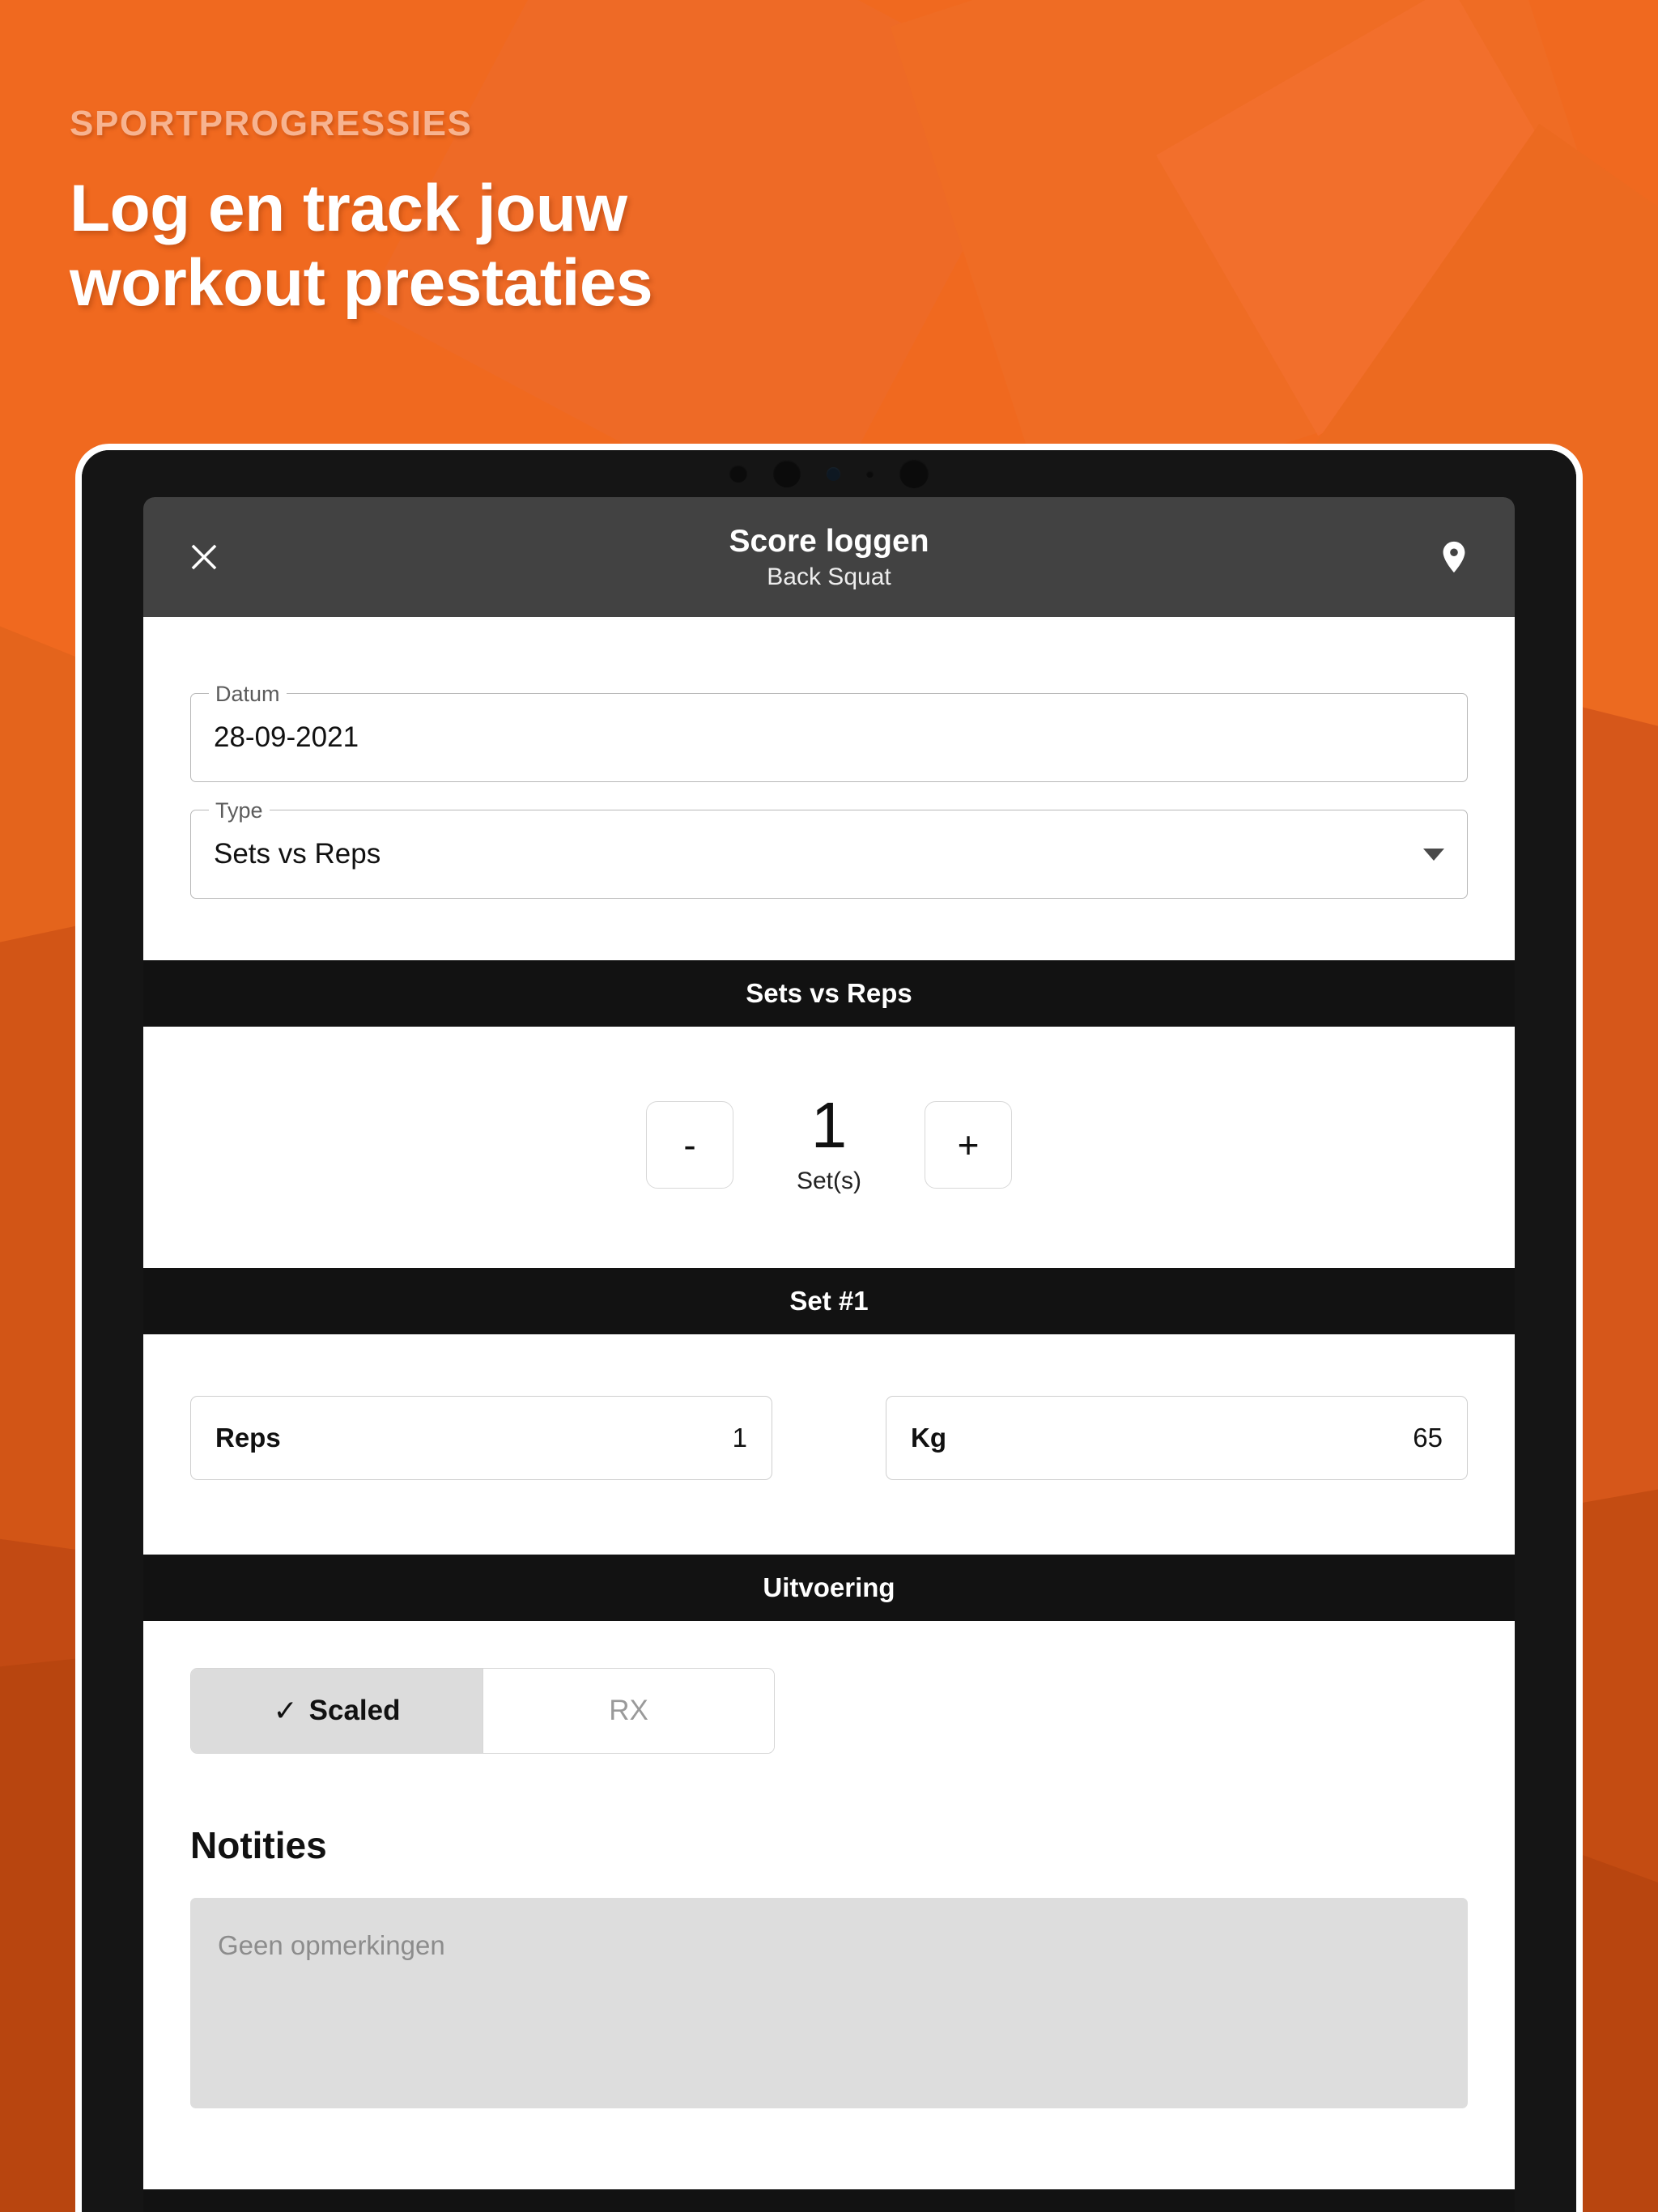  What do you see at coordinates (1428, 1438) in the screenshot?
I see `kg-field-value: 65` at bounding box center [1428, 1438].